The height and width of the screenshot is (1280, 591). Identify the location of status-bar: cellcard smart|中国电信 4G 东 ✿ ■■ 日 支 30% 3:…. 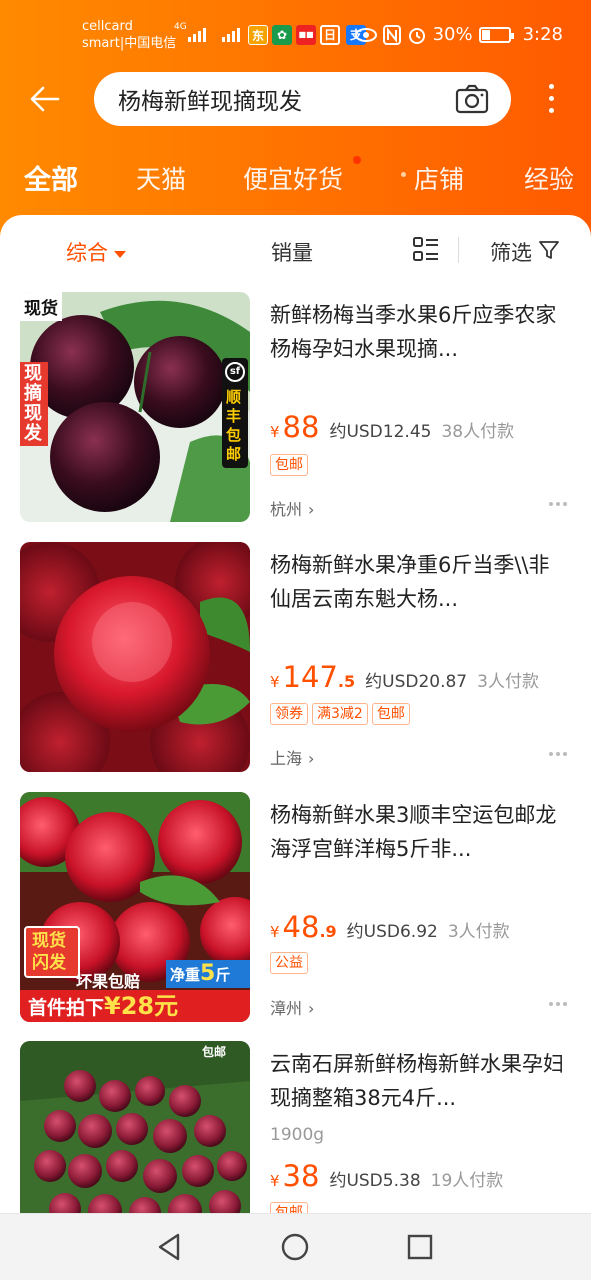
(295, 35).